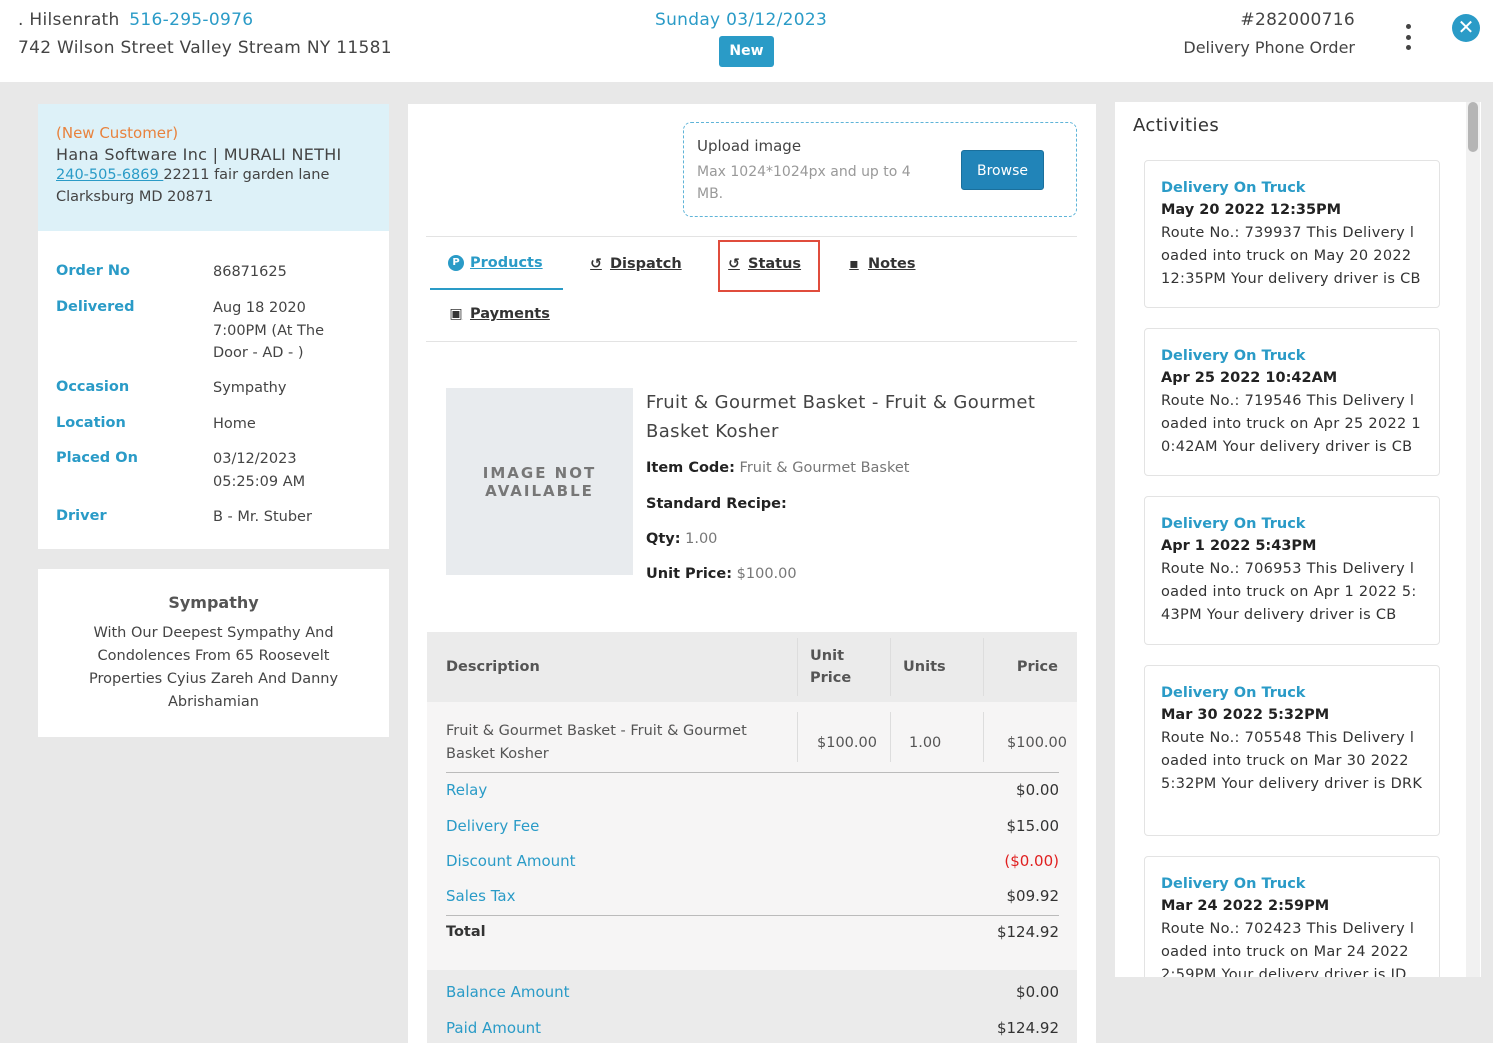 Image resolution: width=1493 pixels, height=1043 pixels. I want to click on activity-date: Apr 1 2022 5:43PM, so click(1239, 546).